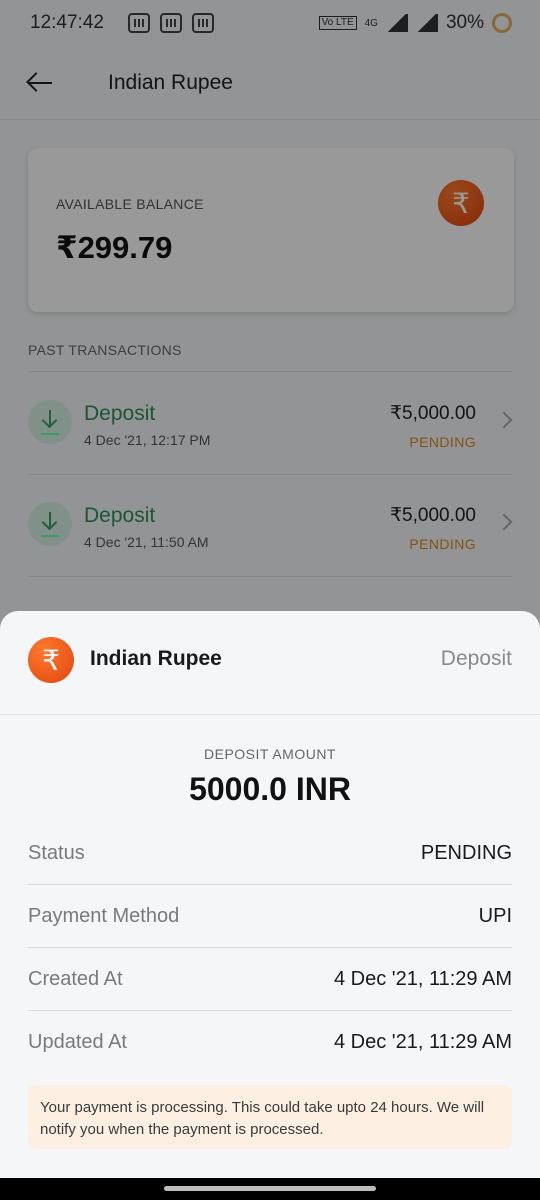  Describe the element at coordinates (270, 1042) in the screenshot. I see `detail-row-updated-at: Updated At 4 Dec '21, 11:29 AM` at that location.